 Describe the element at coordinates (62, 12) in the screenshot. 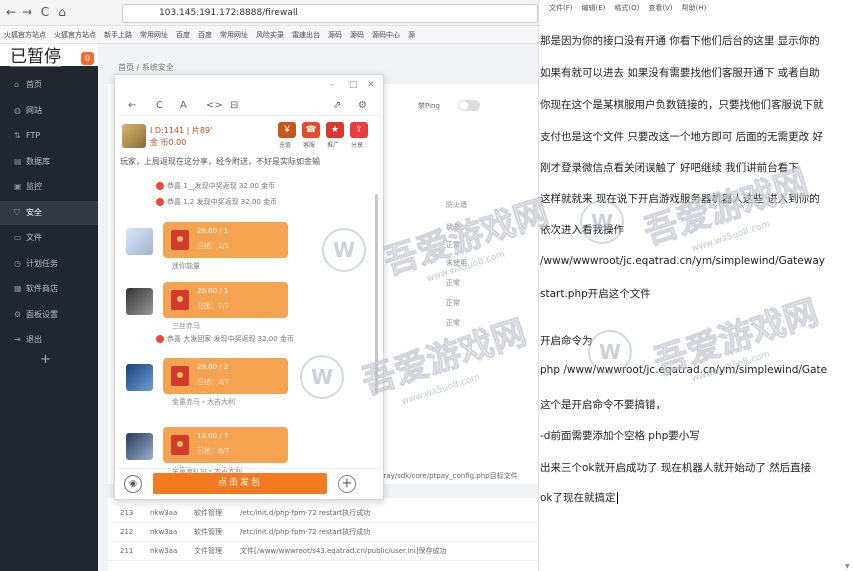

I see `home-button: ⌂` at that location.